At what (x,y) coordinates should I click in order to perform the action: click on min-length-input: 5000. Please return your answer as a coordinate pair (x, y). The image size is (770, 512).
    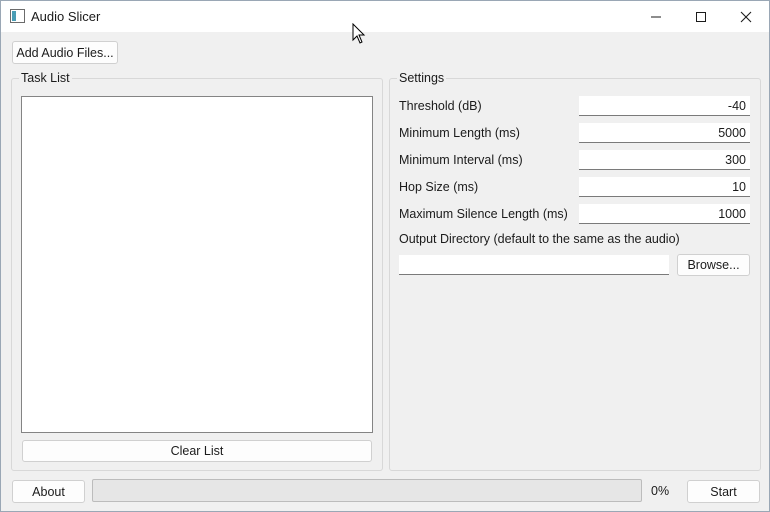
    Looking at the image, I should click on (664, 133).